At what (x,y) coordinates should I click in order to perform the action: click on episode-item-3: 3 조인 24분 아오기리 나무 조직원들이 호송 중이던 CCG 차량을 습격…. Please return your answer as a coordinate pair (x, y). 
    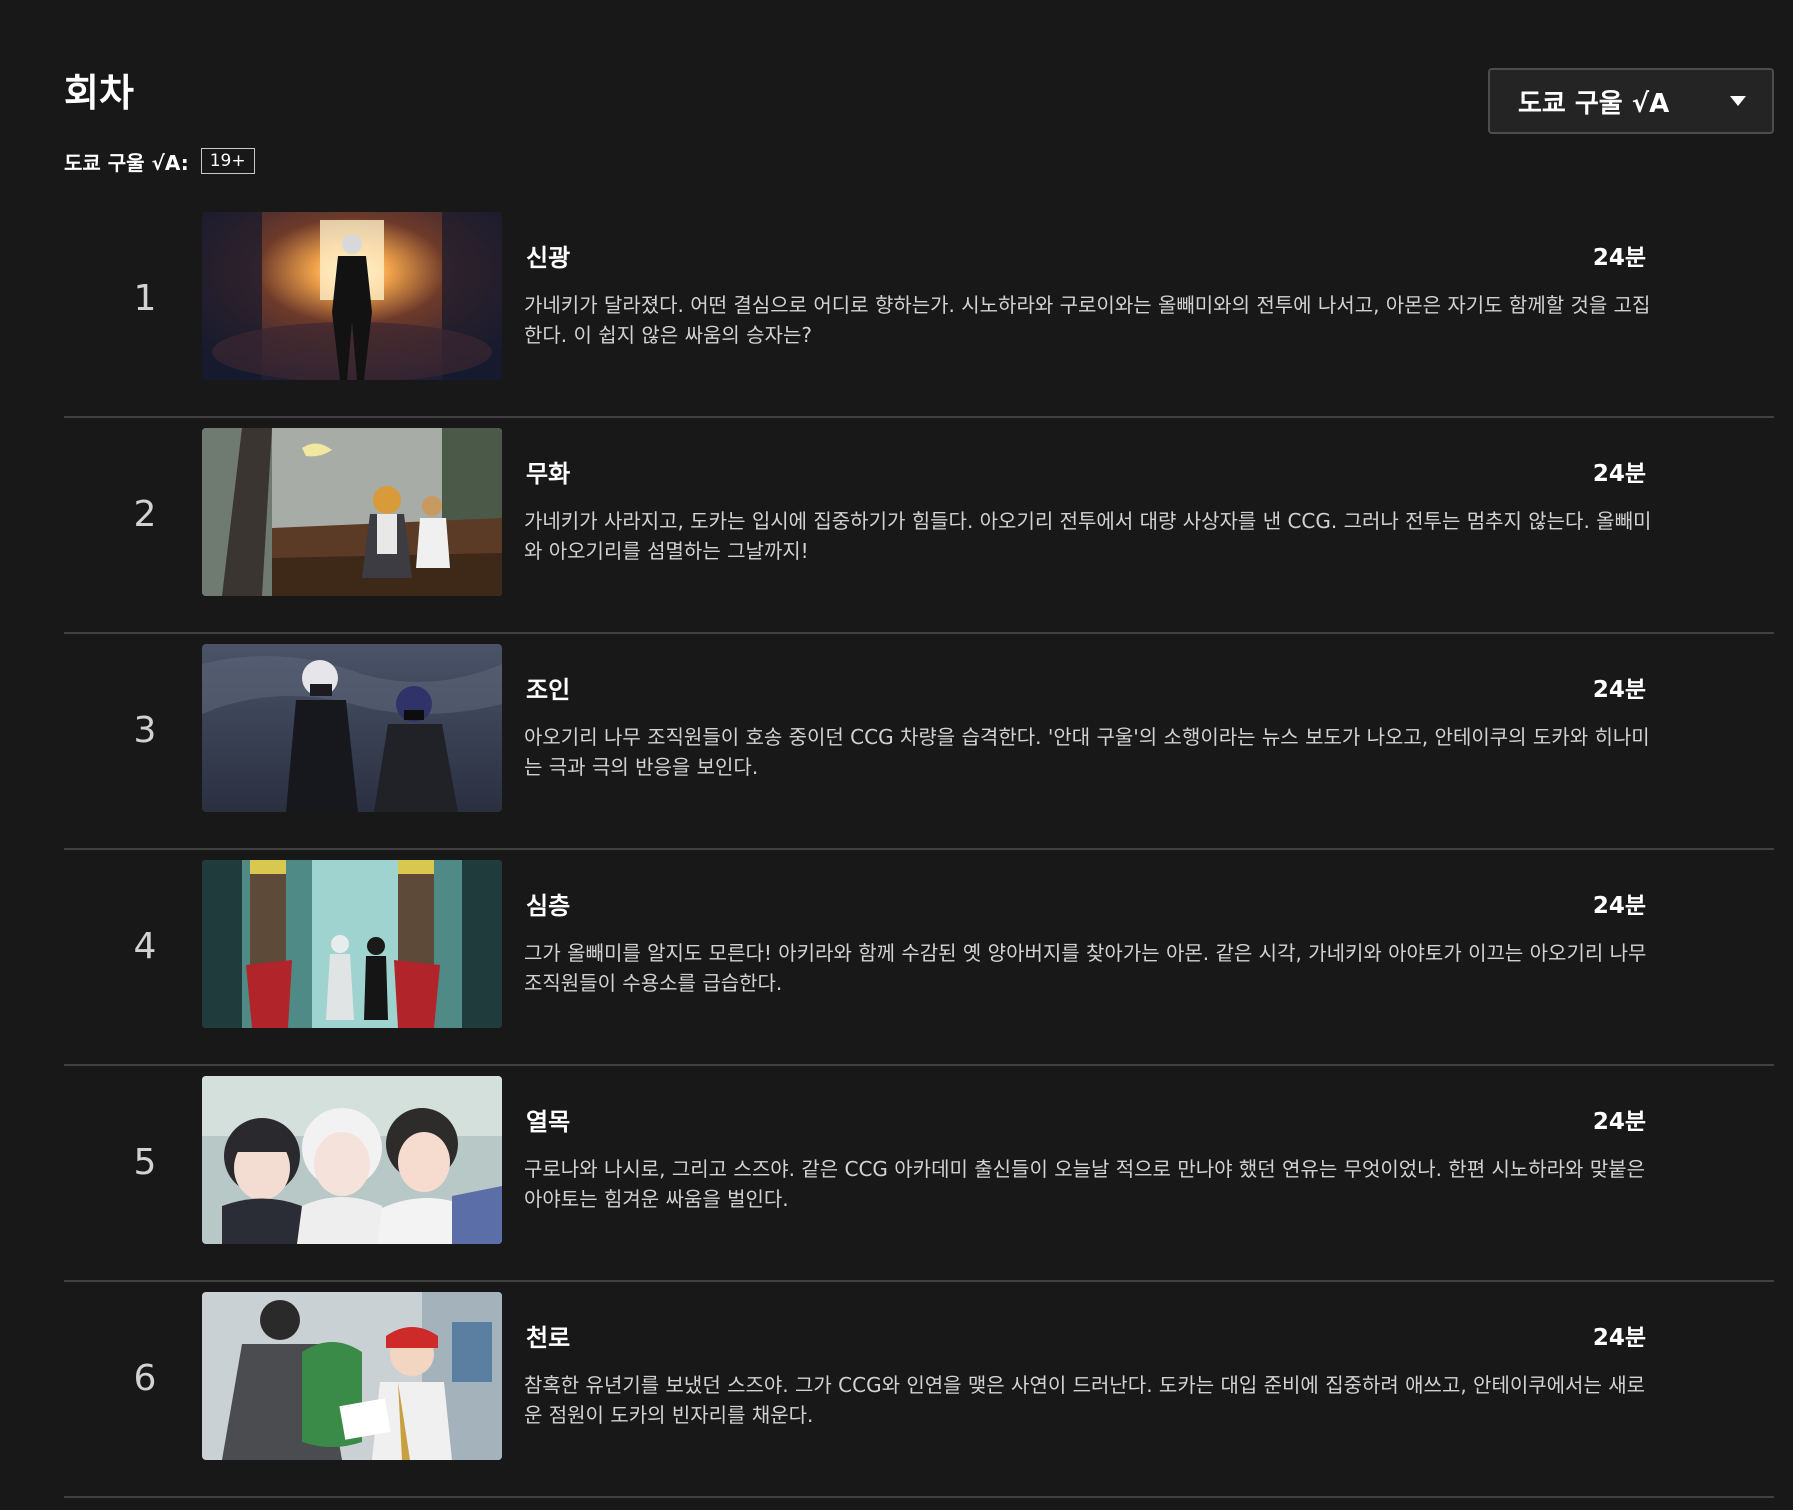
    Looking at the image, I should click on (919, 742).